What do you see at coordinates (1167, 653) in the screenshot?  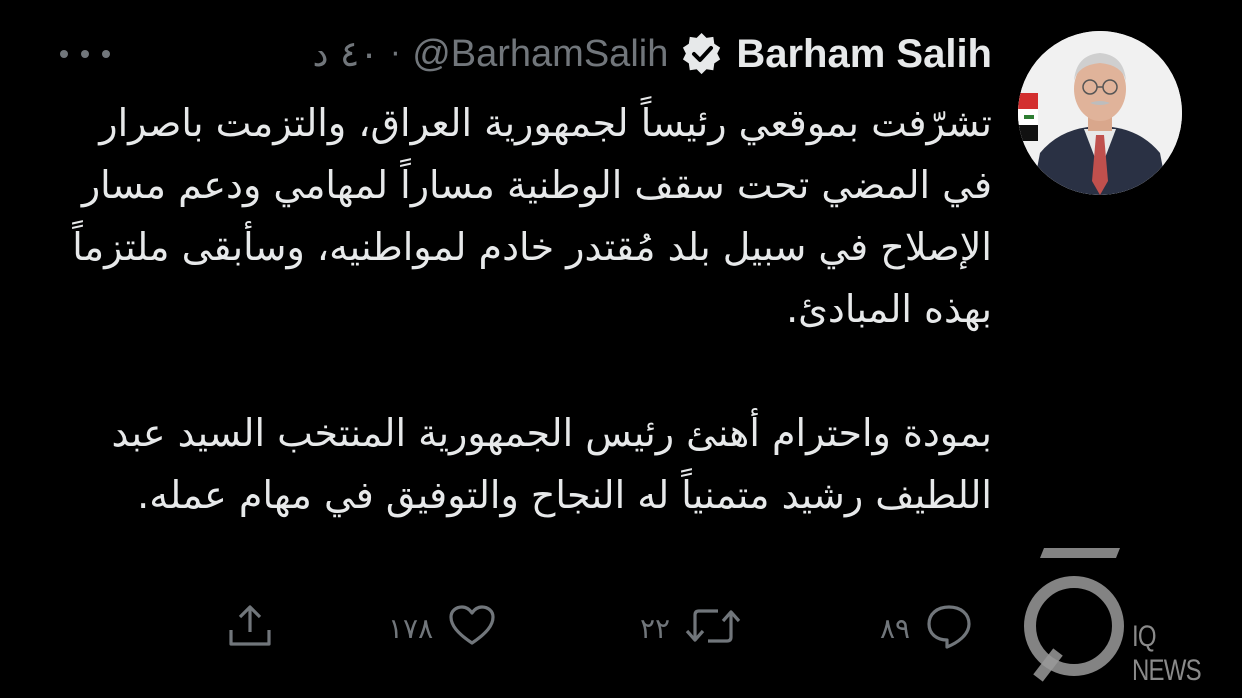 I see `watermark-text: IQ NEWS` at bounding box center [1167, 653].